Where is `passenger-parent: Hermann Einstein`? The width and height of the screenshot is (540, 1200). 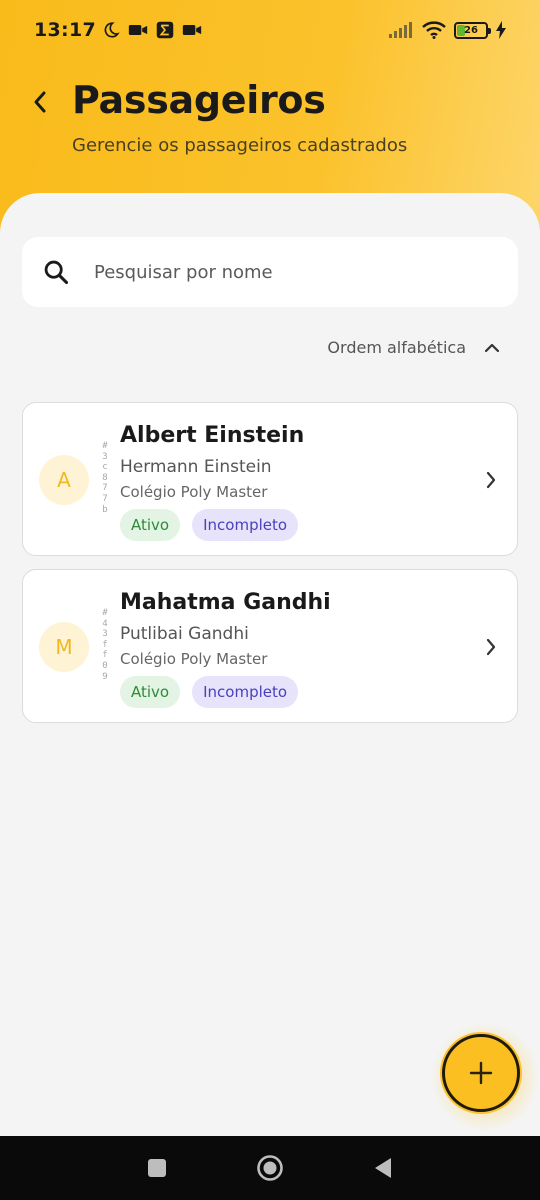 passenger-parent: Hermann Einstein is located at coordinates (196, 467).